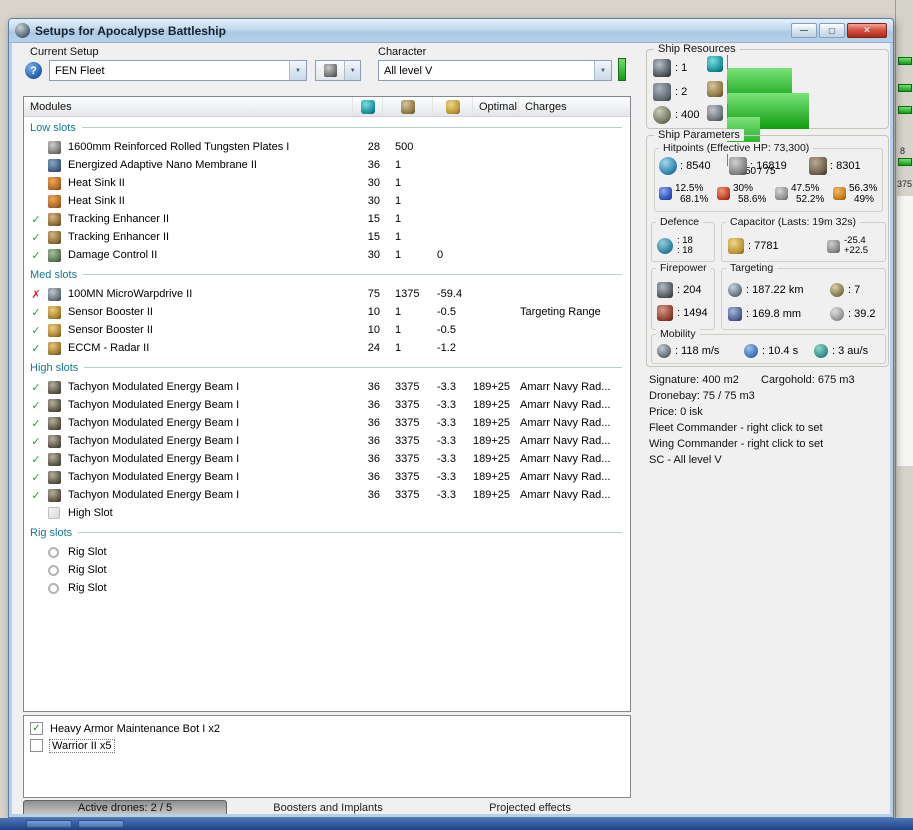 This screenshot has height=830, width=913. Describe the element at coordinates (530, 807) in the screenshot. I see `tab-projected-effects: Projected effects` at that location.